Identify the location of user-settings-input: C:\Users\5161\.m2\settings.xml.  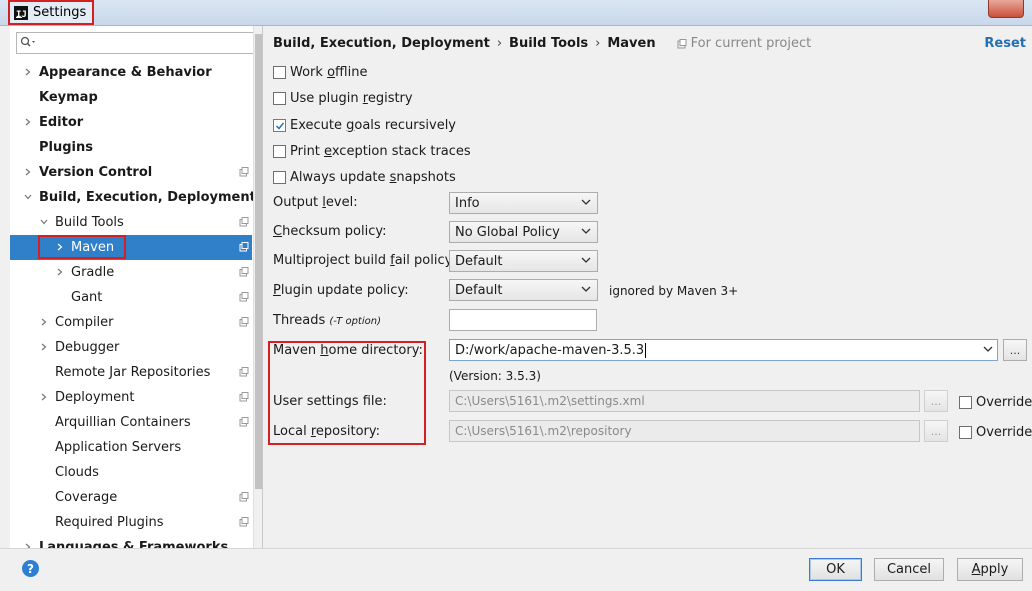
(684, 401).